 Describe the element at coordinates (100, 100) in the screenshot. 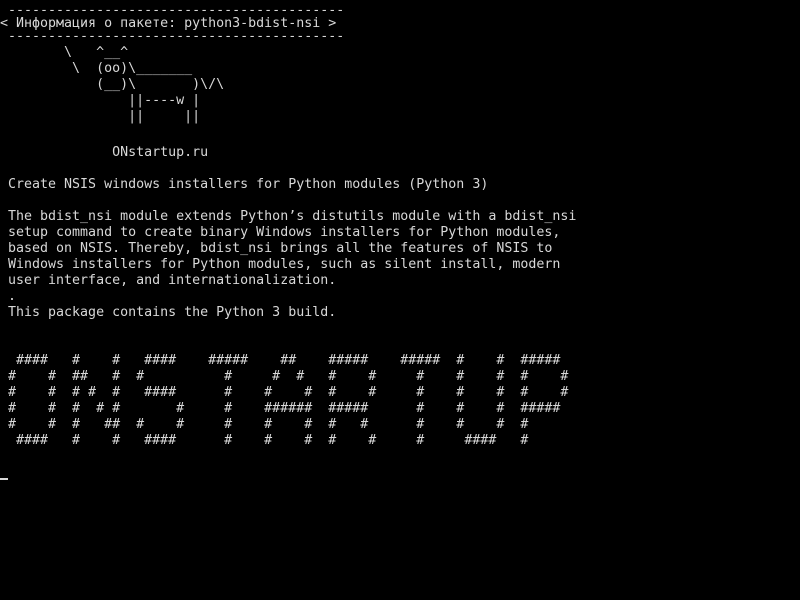

I see `cow-ascii-line-4: ||----w |` at that location.